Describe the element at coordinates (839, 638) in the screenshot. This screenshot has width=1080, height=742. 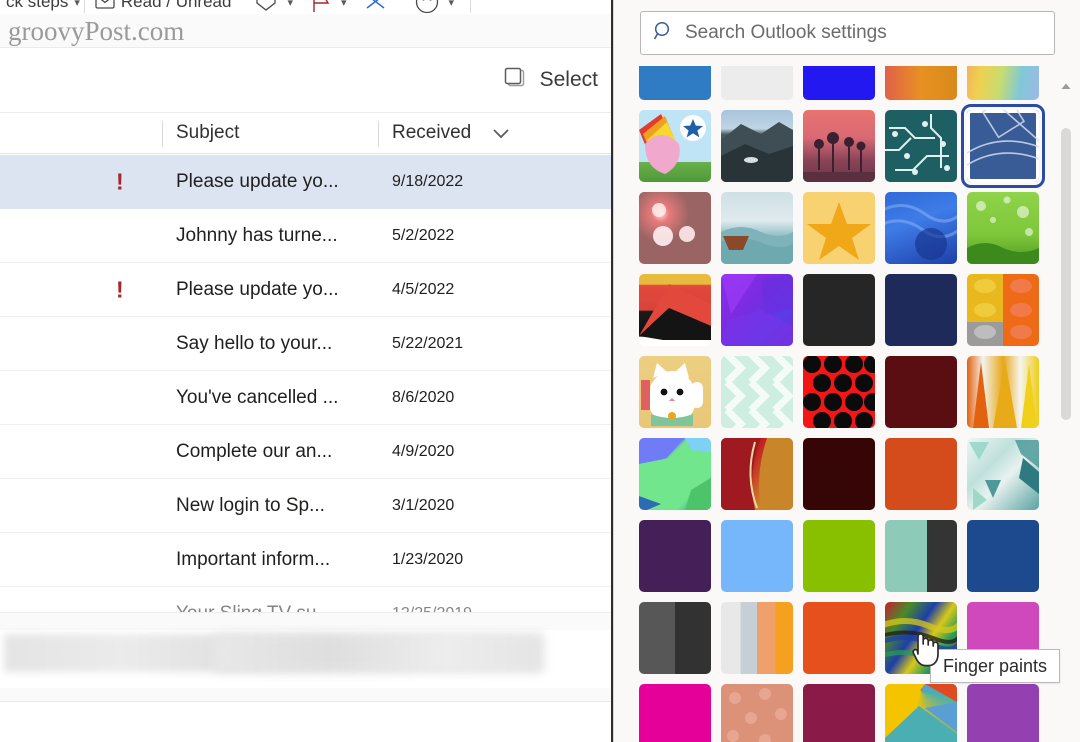
I see `theme-tile-orange-red` at that location.